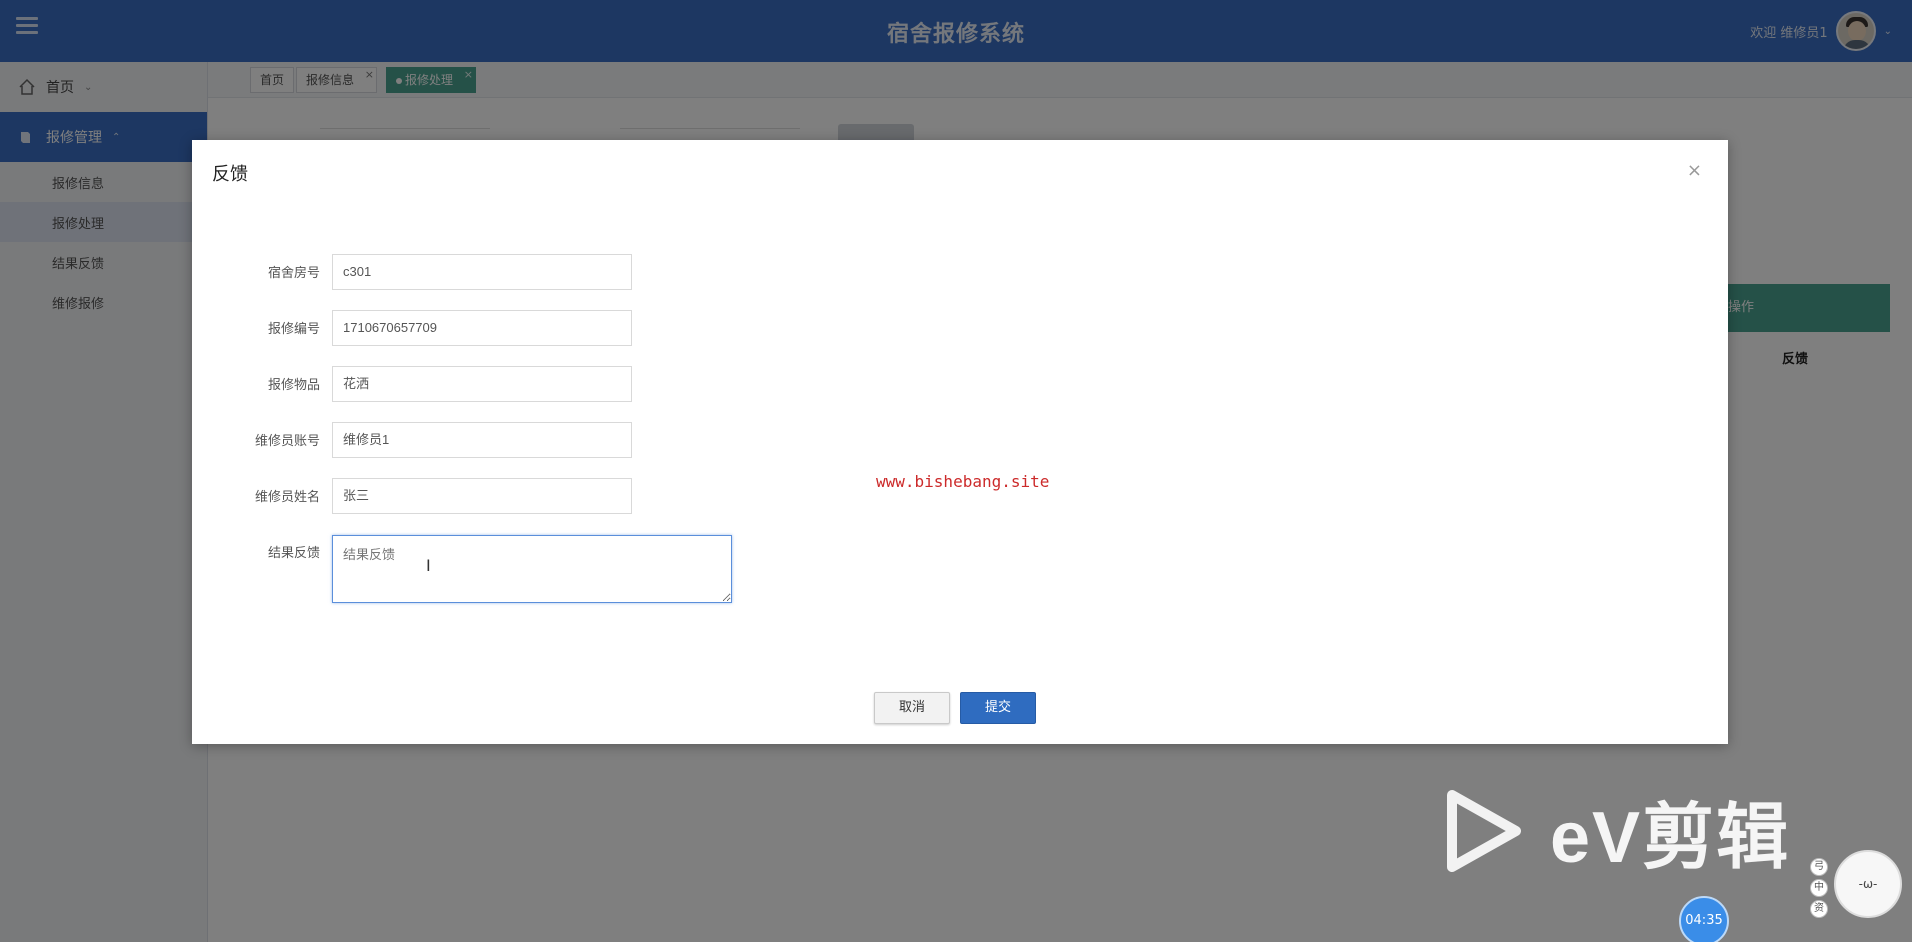 Image resolution: width=1912 pixels, height=942 pixels. Describe the element at coordinates (912, 708) in the screenshot. I see `cancel-button: 取消` at that location.